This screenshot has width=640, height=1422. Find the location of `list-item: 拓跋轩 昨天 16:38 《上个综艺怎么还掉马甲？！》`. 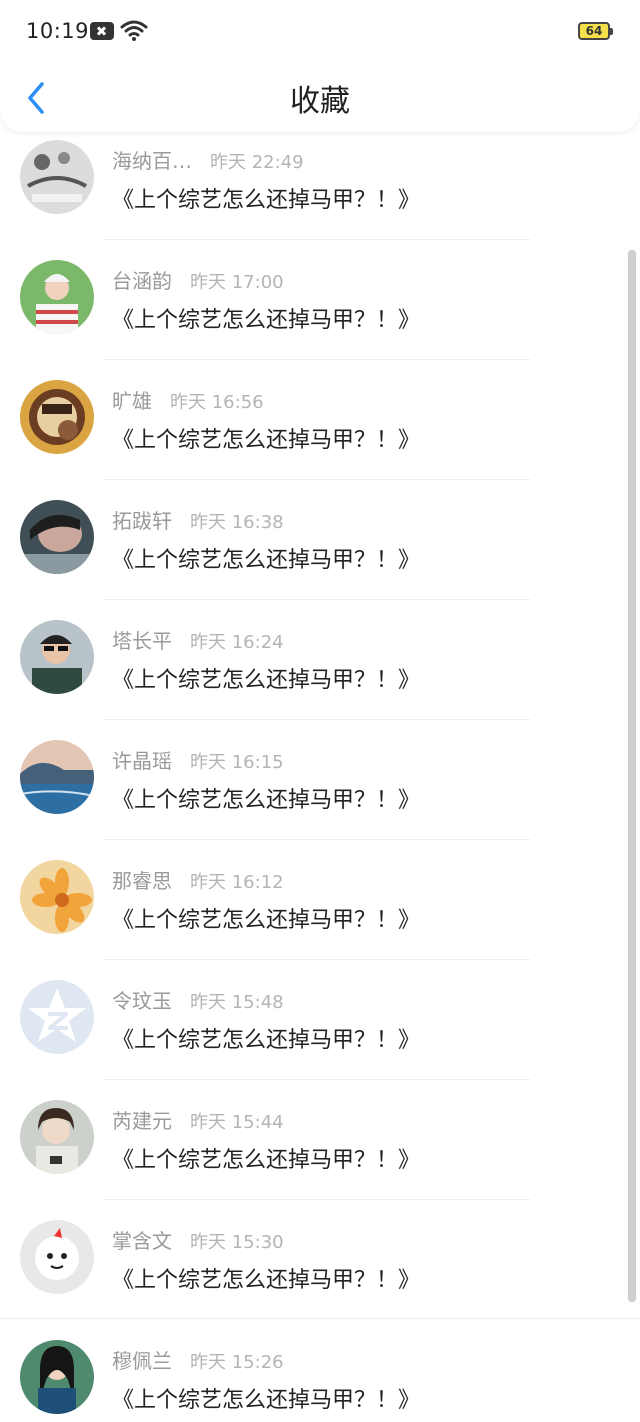

list-item: 拓跋轩 昨天 16:38 《上个综艺怎么还掉马甲？！》 is located at coordinates (320, 540).